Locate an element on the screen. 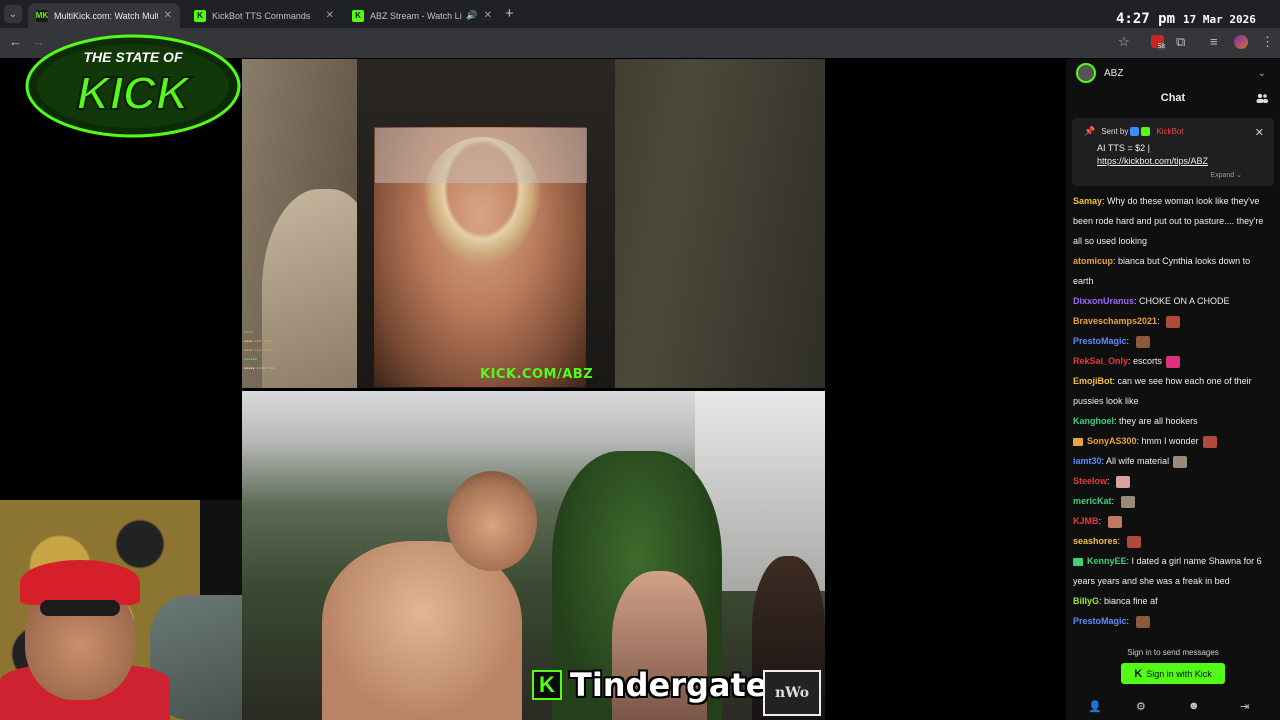  verified-badge-icon is located at coordinates (1146, 131).